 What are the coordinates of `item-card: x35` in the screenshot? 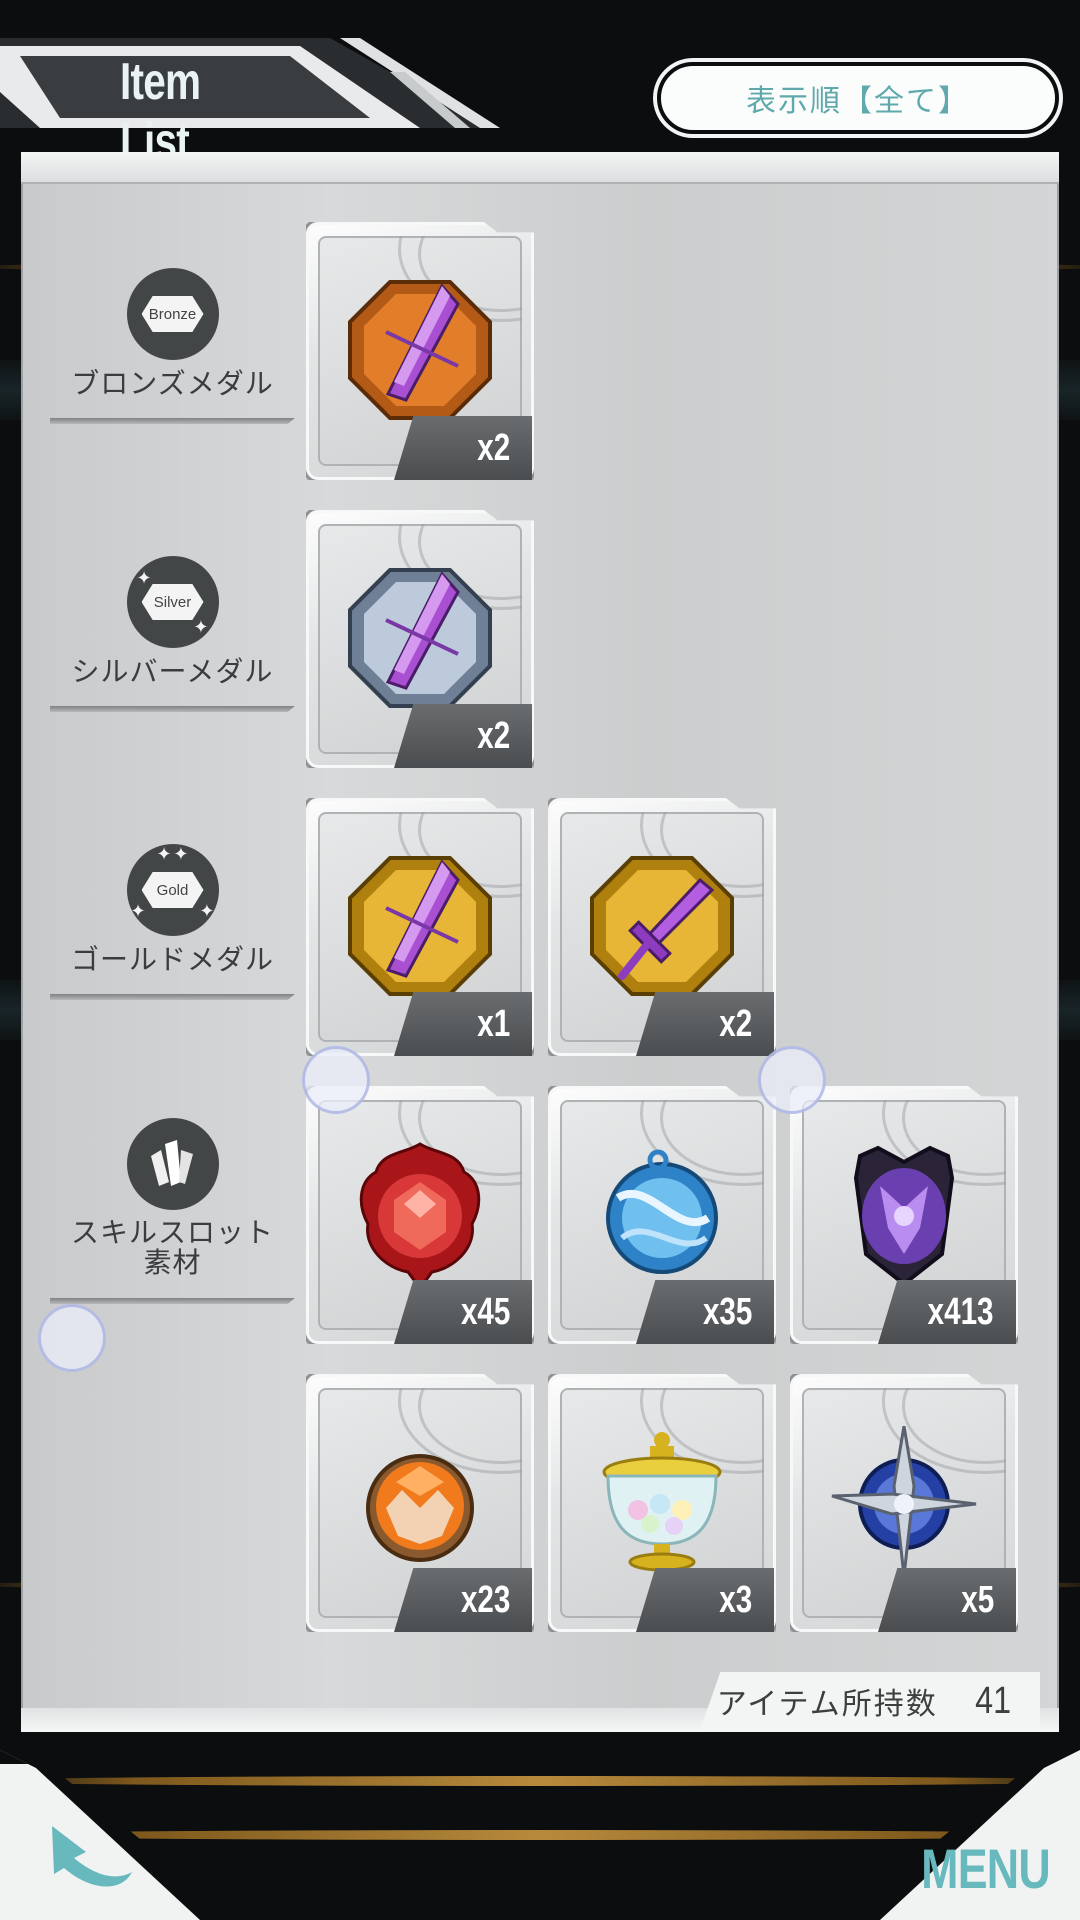 It's located at (662, 1215).